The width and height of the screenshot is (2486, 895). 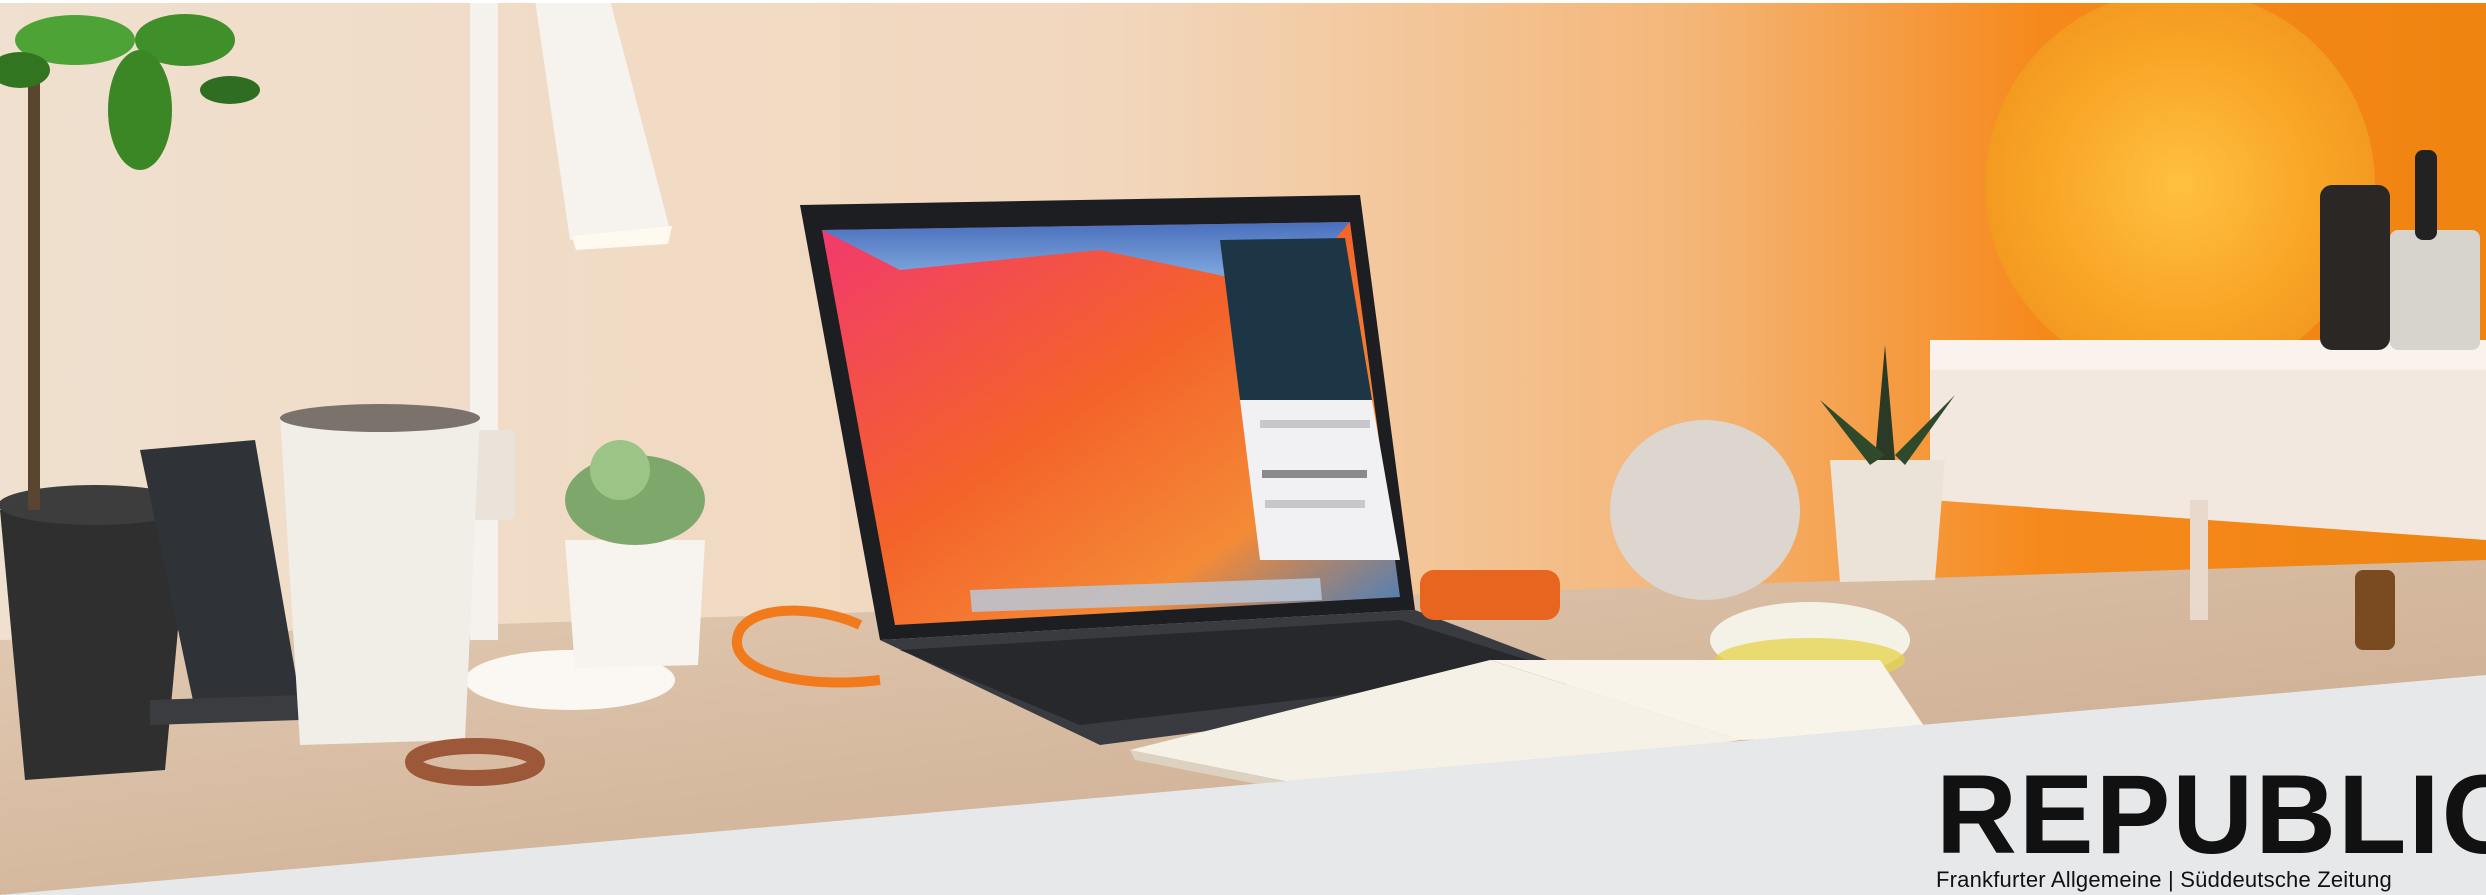 I want to click on smart-speaker-icon, so click(x=1705, y=510).